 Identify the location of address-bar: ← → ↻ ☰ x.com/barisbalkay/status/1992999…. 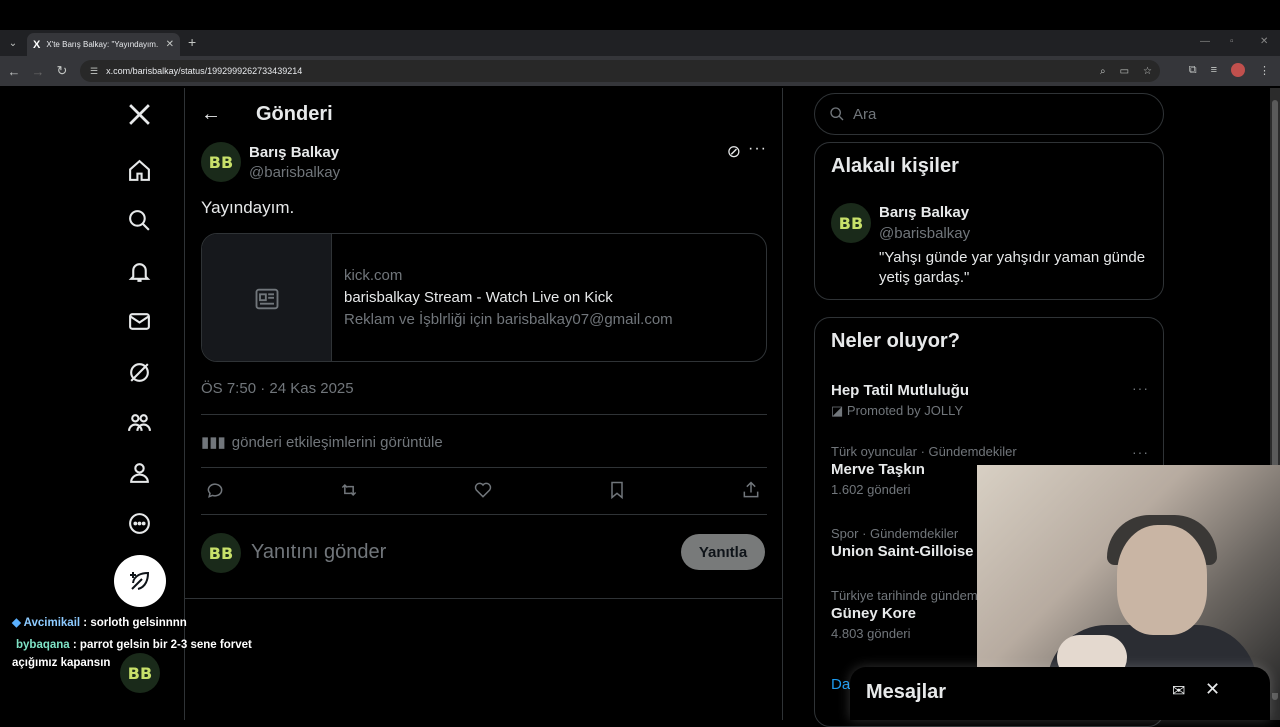
(640, 71).